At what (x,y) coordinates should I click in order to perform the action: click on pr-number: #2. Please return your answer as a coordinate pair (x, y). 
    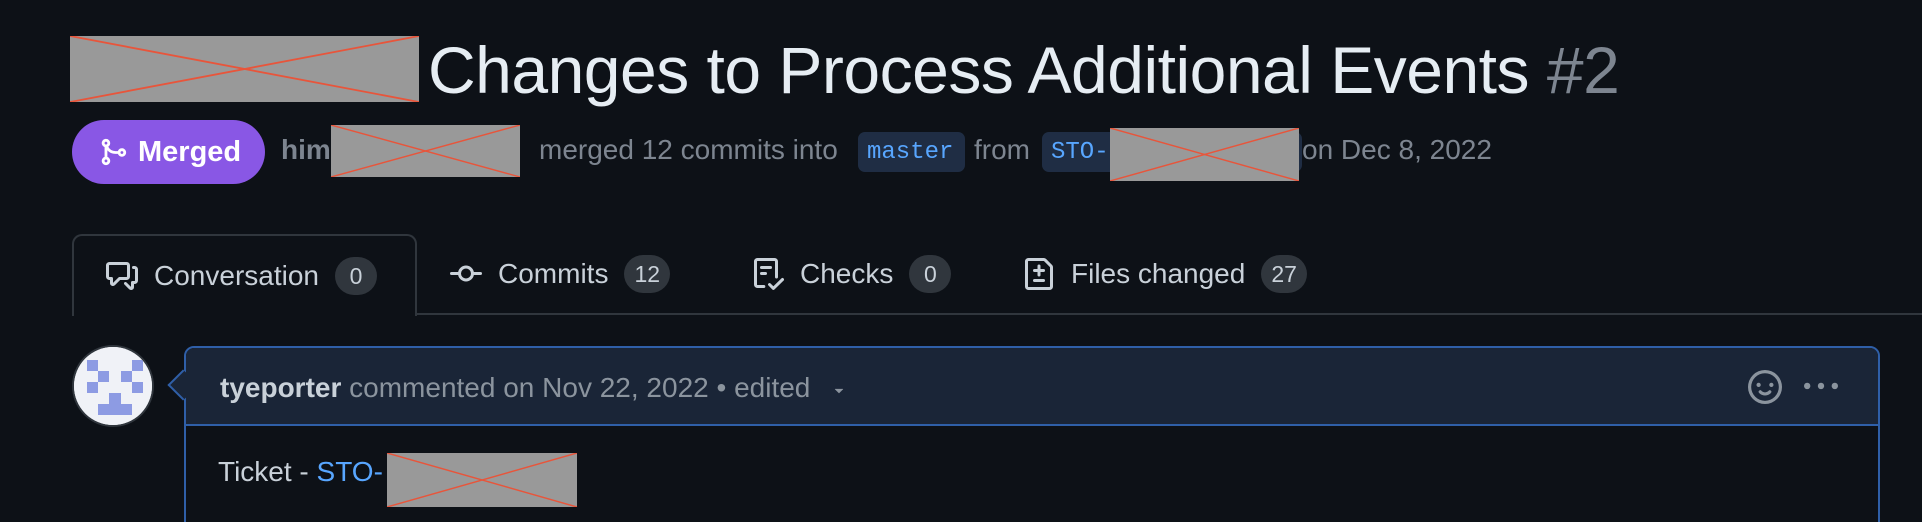
    Looking at the image, I should click on (1583, 70).